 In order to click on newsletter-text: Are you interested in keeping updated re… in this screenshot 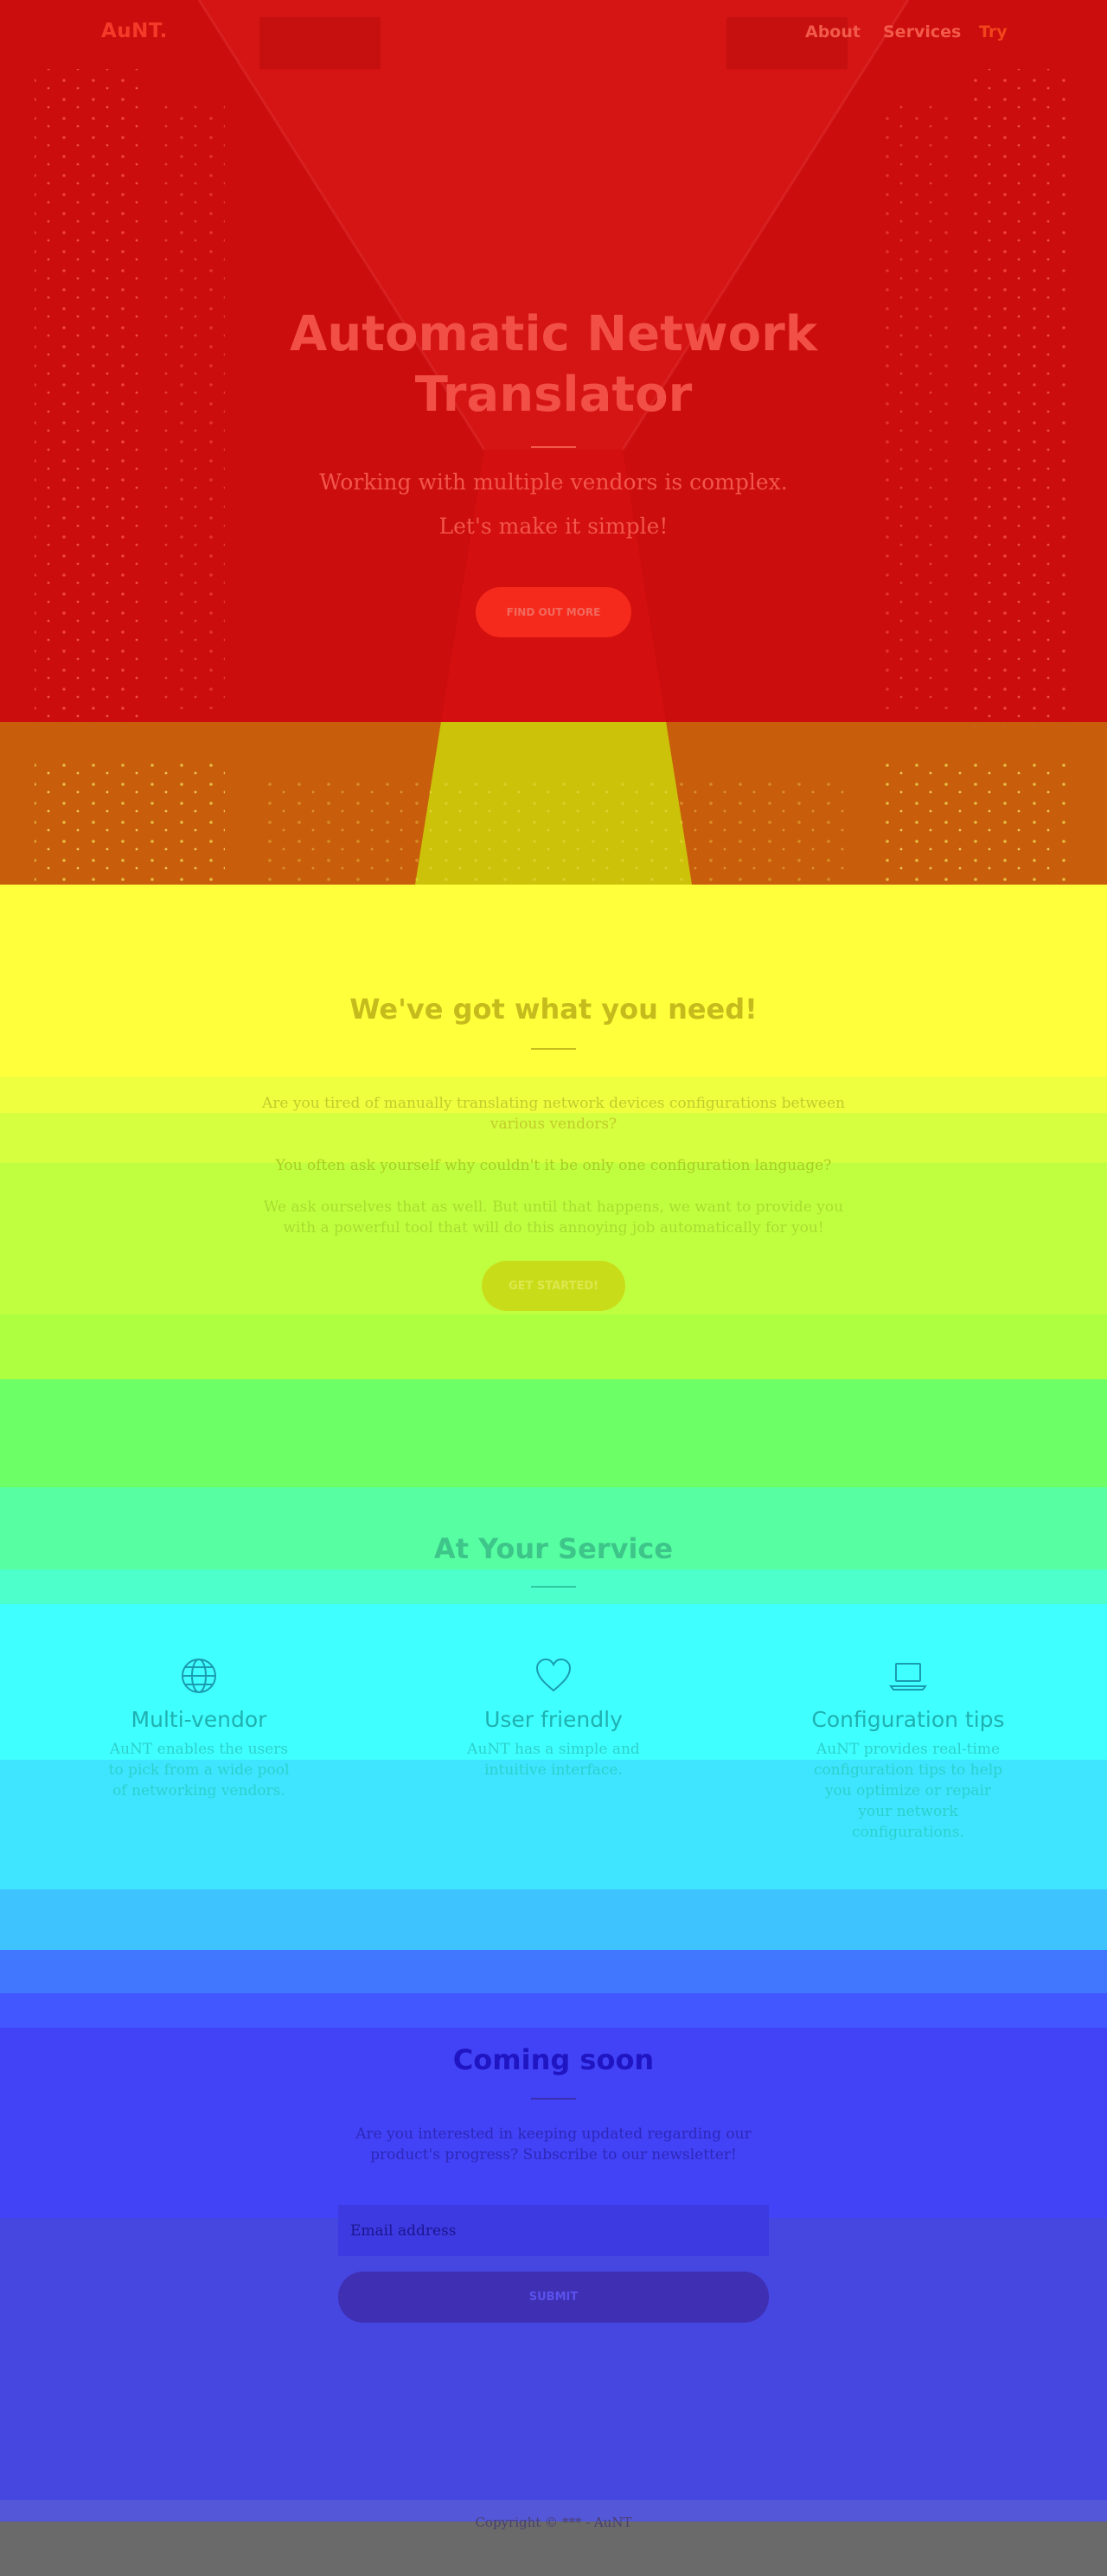, I will do `click(553, 2145)`.